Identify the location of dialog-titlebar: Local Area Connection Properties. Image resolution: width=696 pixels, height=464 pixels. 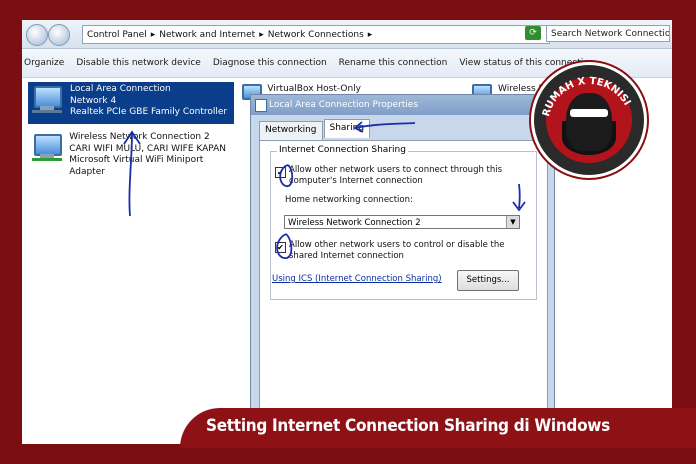
(402, 105).